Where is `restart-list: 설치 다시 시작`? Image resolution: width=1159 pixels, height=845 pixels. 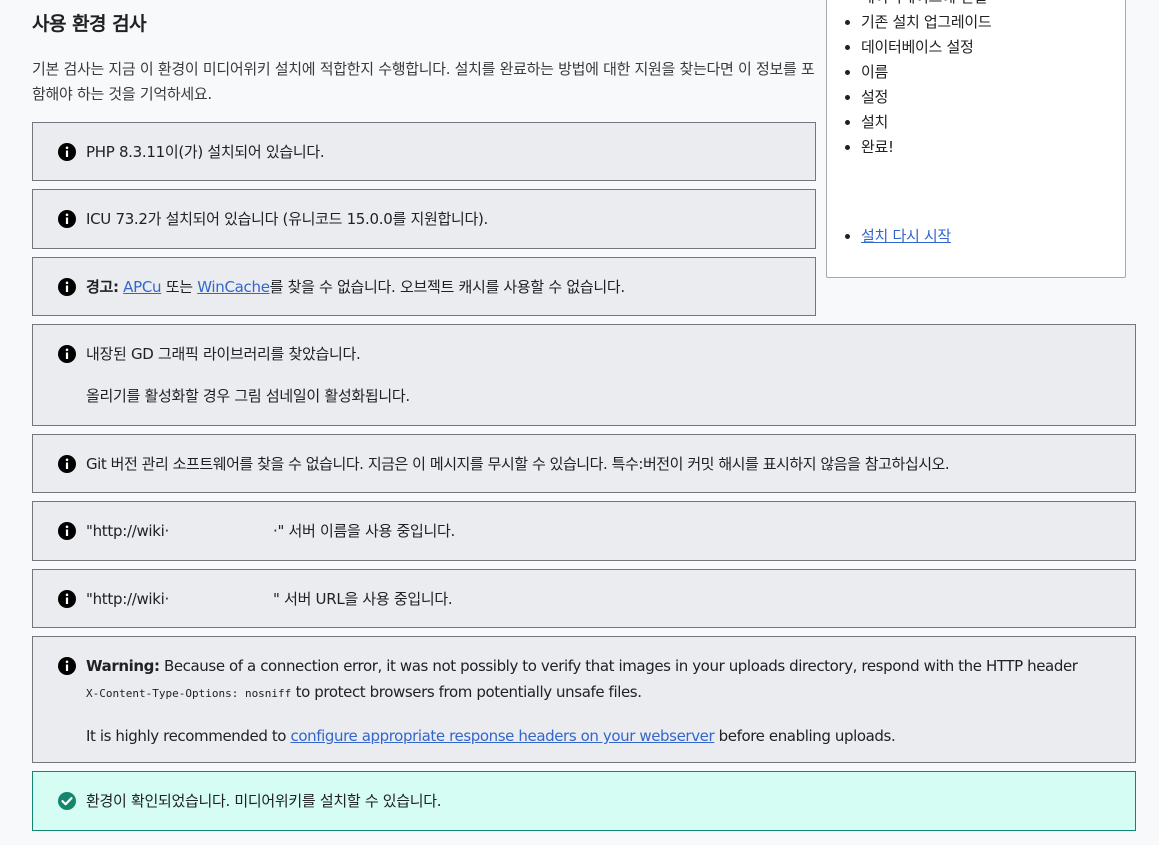
restart-list: 설치 다시 시작 is located at coordinates (906, 236).